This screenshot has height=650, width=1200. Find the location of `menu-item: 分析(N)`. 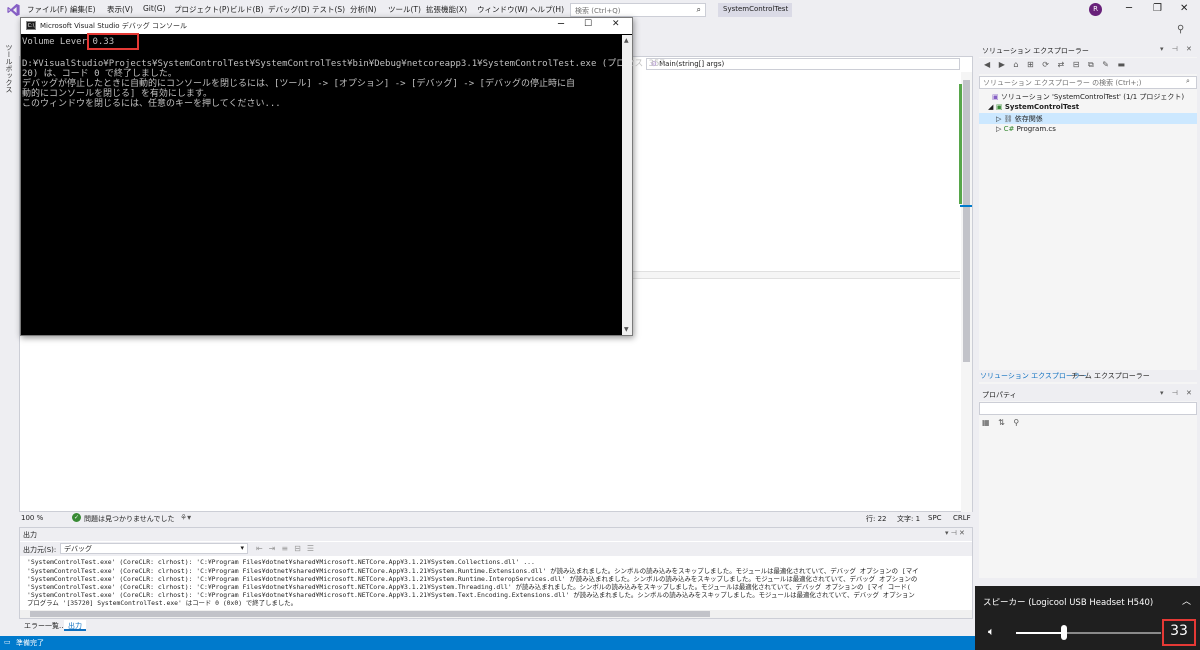

menu-item: 分析(N) is located at coordinates (363, 9).